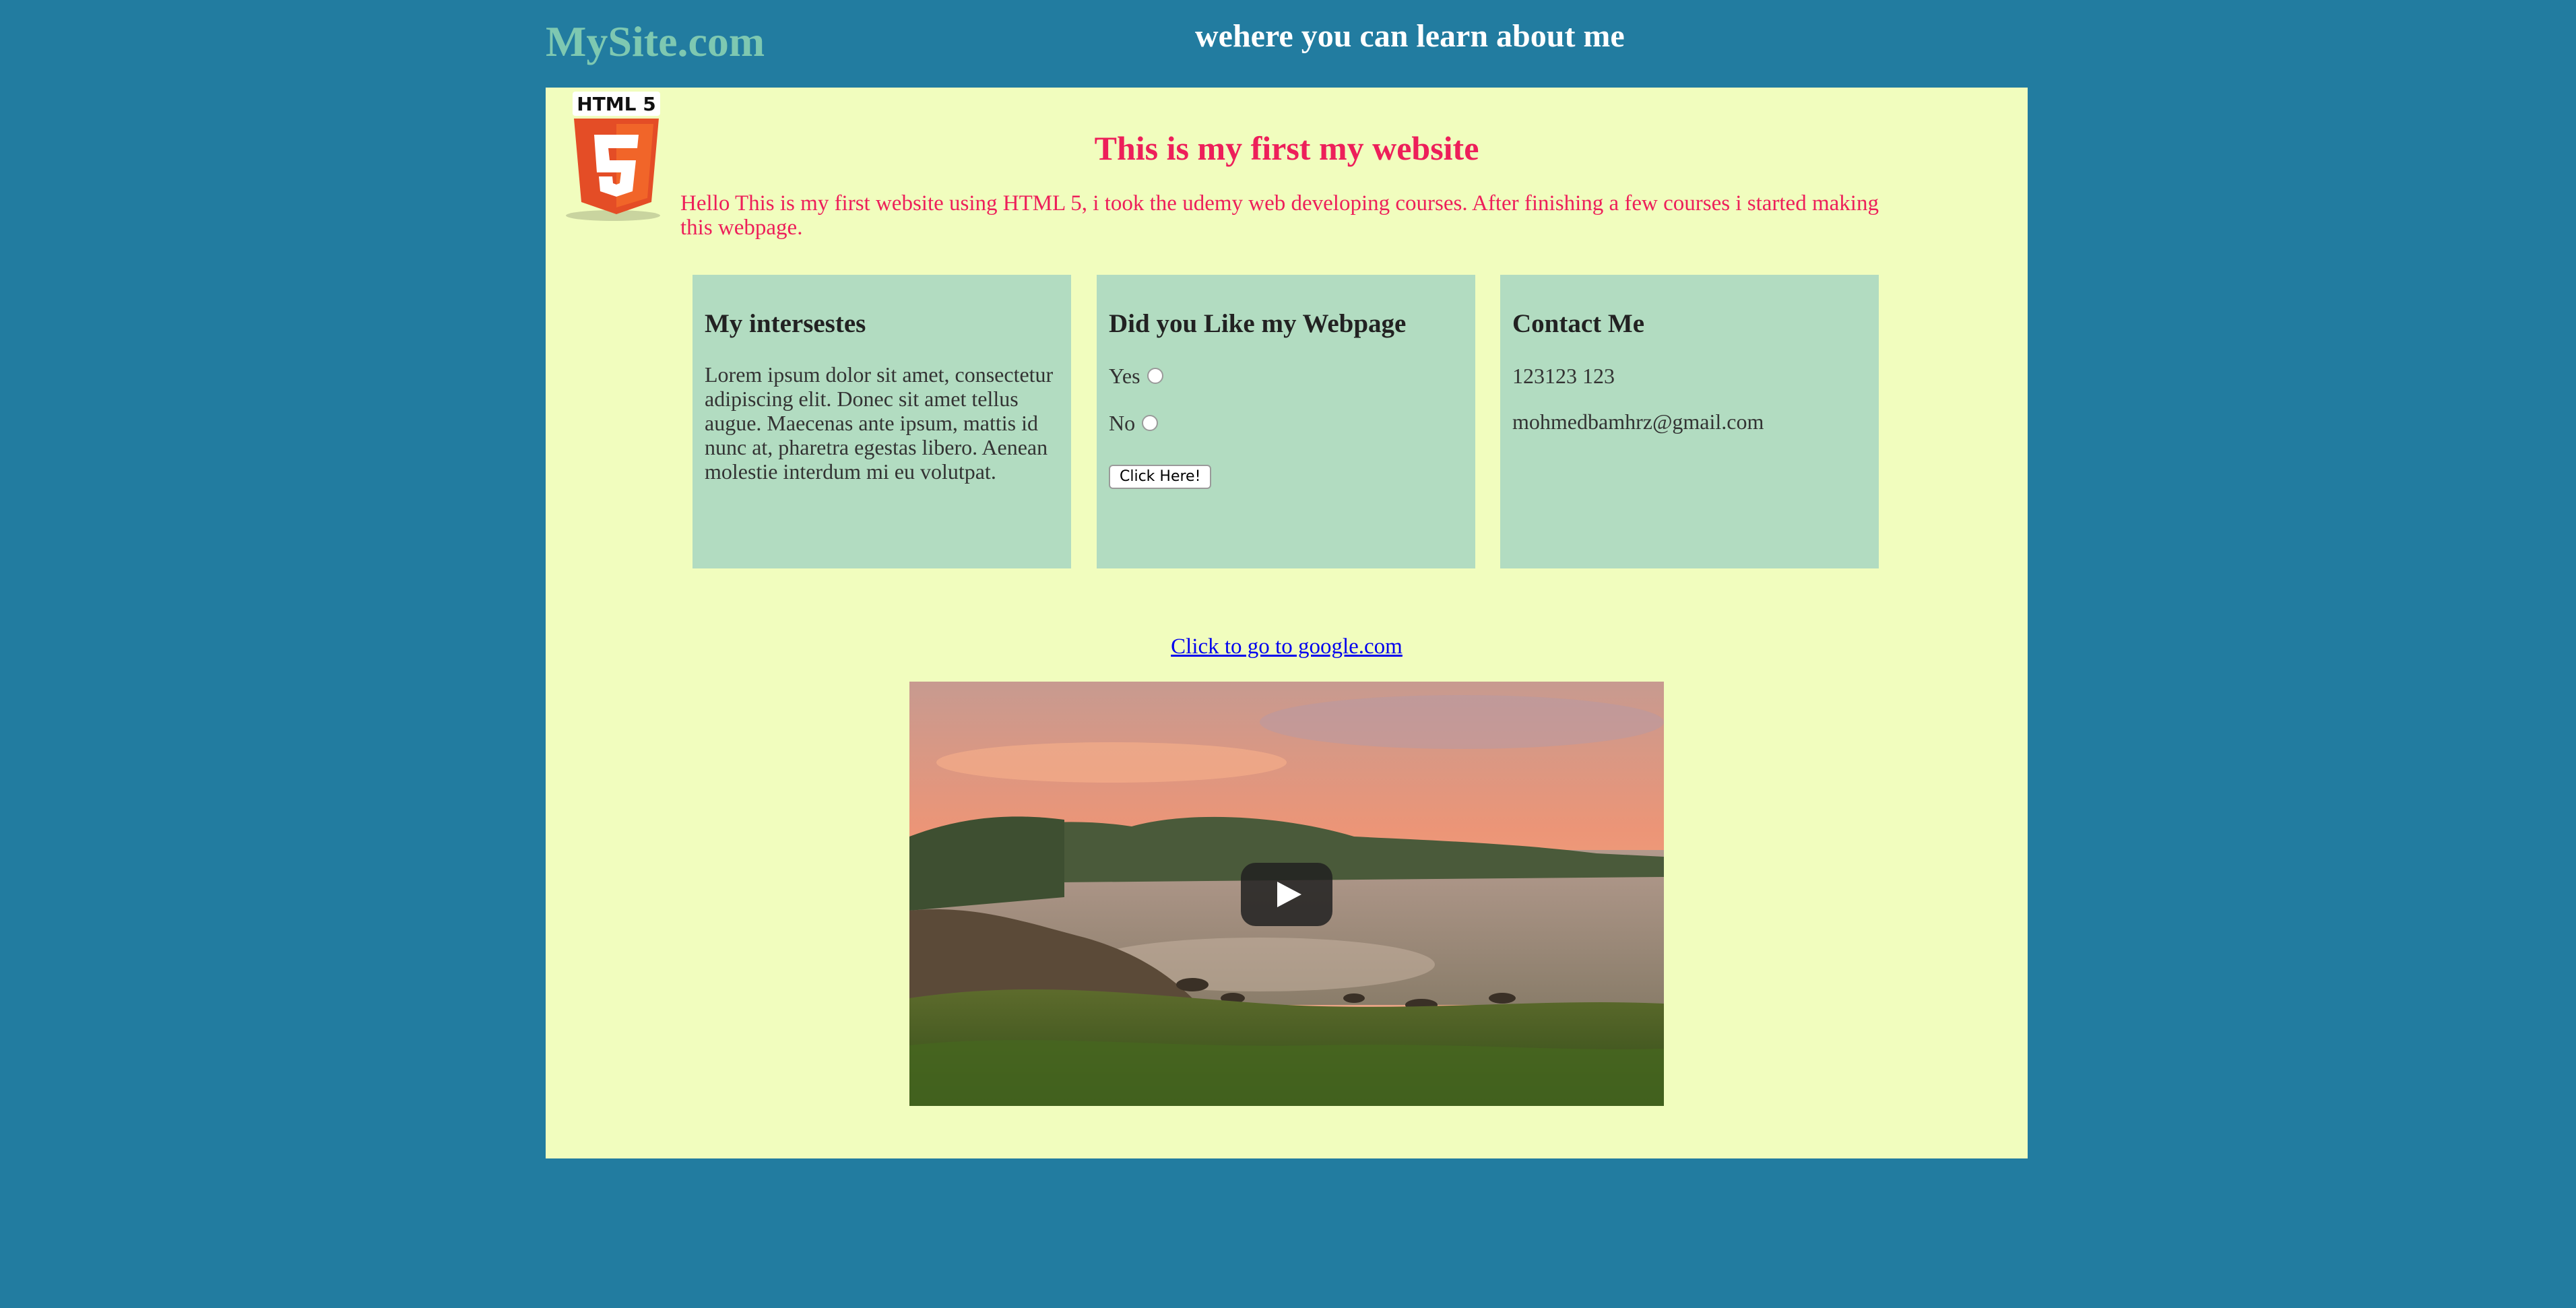 This screenshot has height=1308, width=2576. I want to click on google-link-container: Click to go to google.com, so click(1287, 646).